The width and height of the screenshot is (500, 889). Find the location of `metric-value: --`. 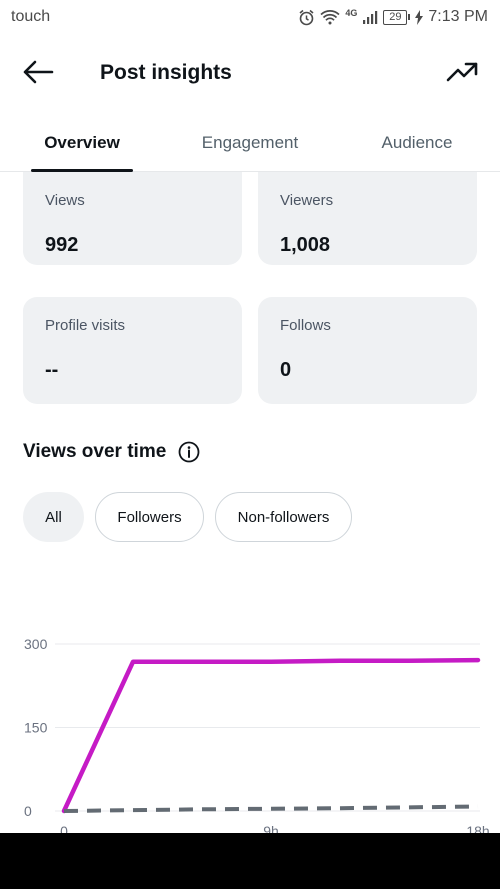

metric-value: -- is located at coordinates (52, 370).